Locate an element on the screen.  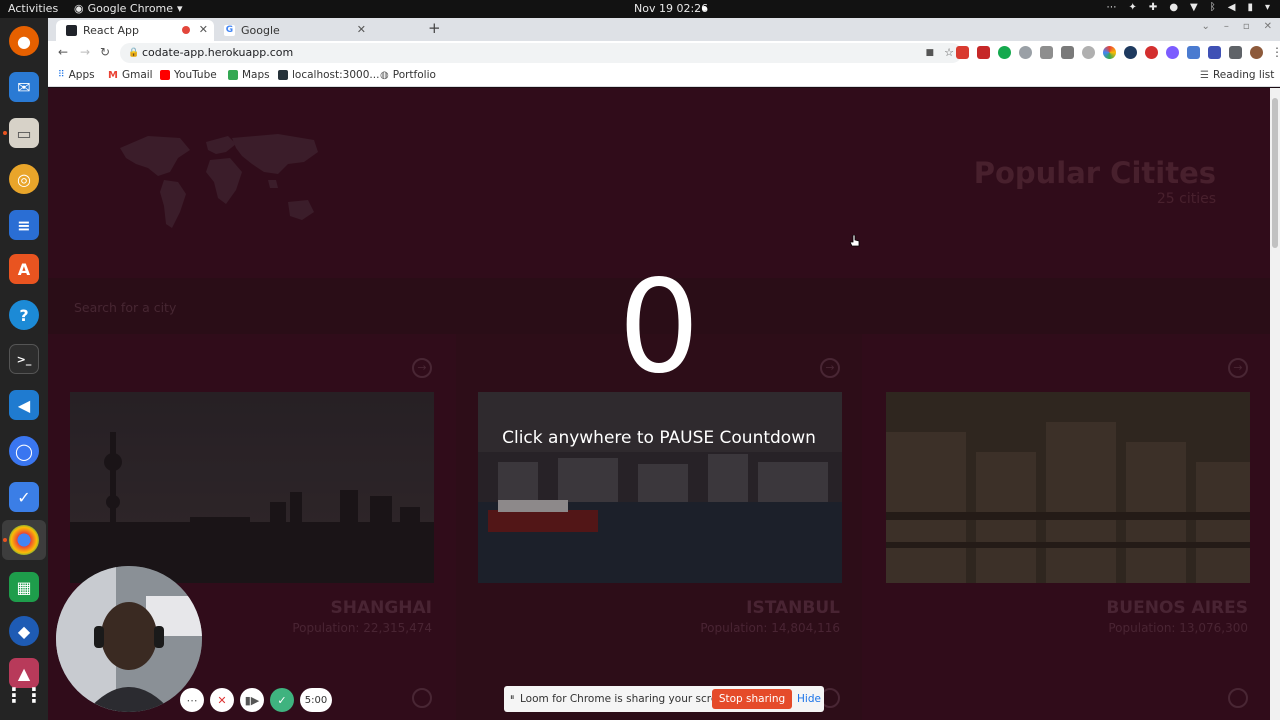
app-menu: ◉ Google Chrome ▾ is located at coordinates (128, 8).